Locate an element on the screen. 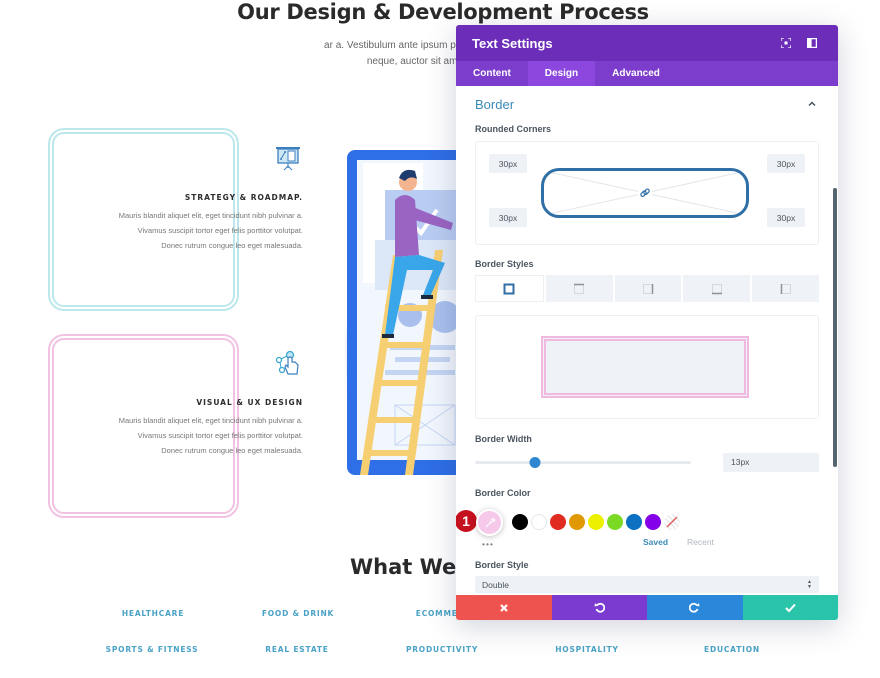  border-preview-box is located at coordinates (645, 367).